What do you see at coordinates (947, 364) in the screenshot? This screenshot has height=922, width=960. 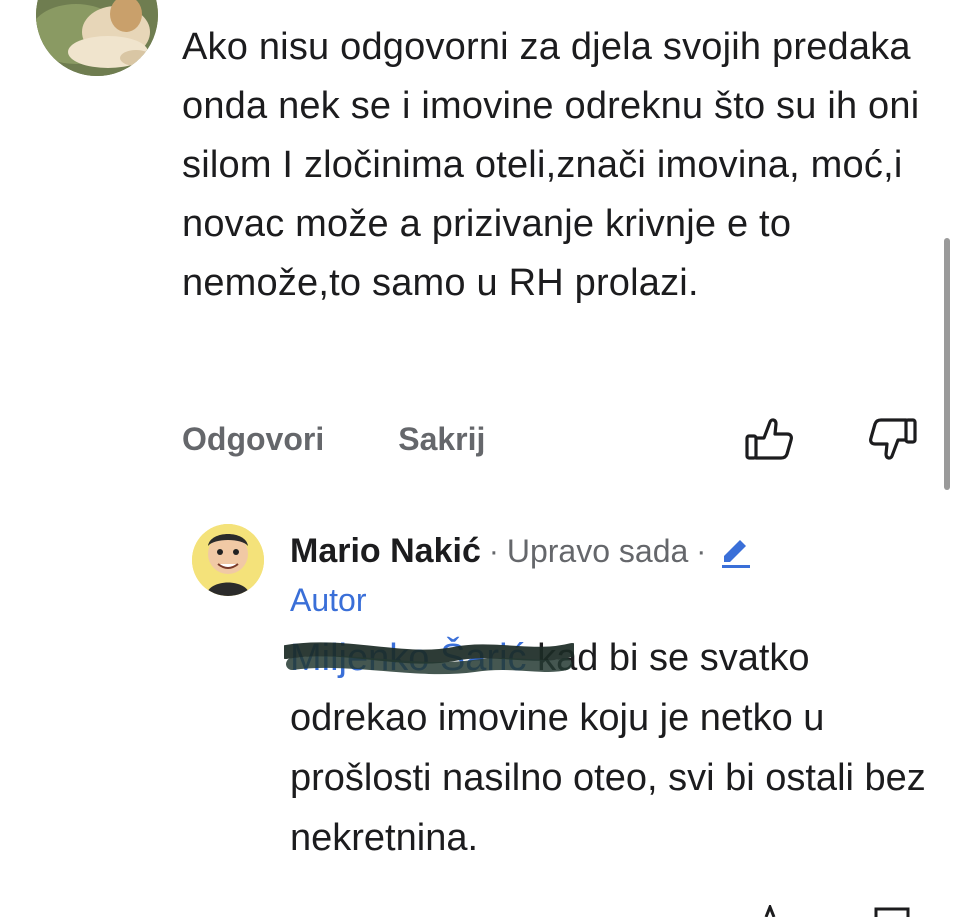 I see `scrollbar` at bounding box center [947, 364].